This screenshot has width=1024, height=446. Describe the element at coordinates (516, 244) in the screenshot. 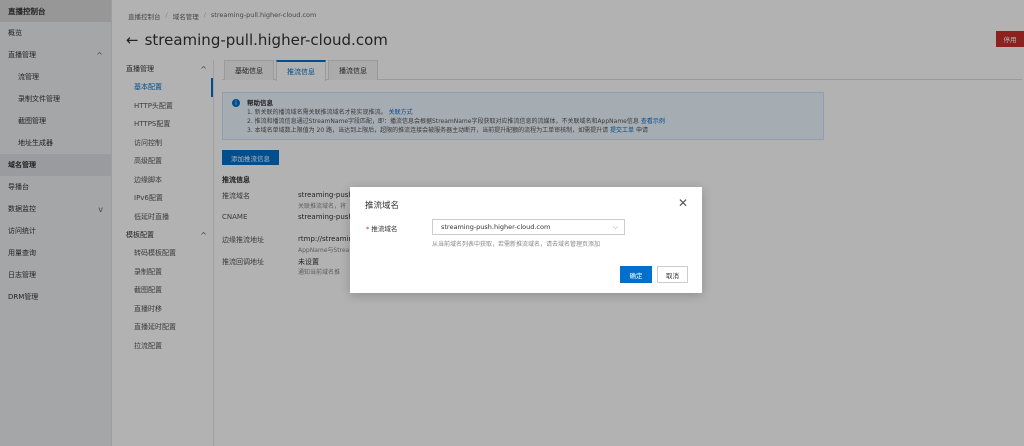

I see `push-domain-hint: 从当前域名列表中获取，若需新推流域名，请去域名管理页添加` at that location.